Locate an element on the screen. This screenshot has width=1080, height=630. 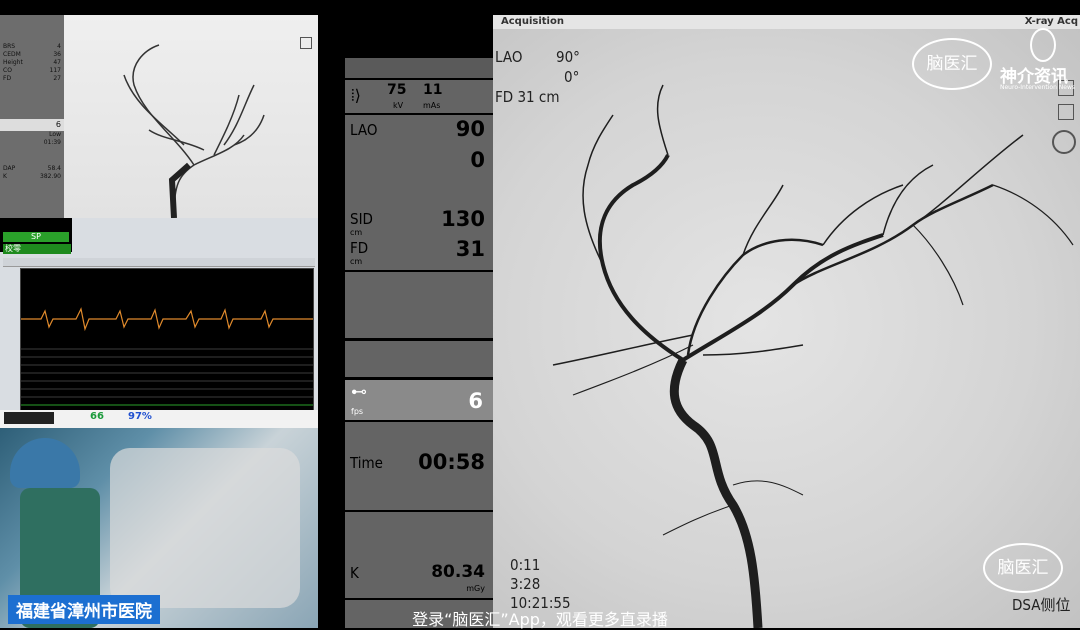
watermark-logo-bottom: 脑医汇 is located at coordinates (1023, 568).